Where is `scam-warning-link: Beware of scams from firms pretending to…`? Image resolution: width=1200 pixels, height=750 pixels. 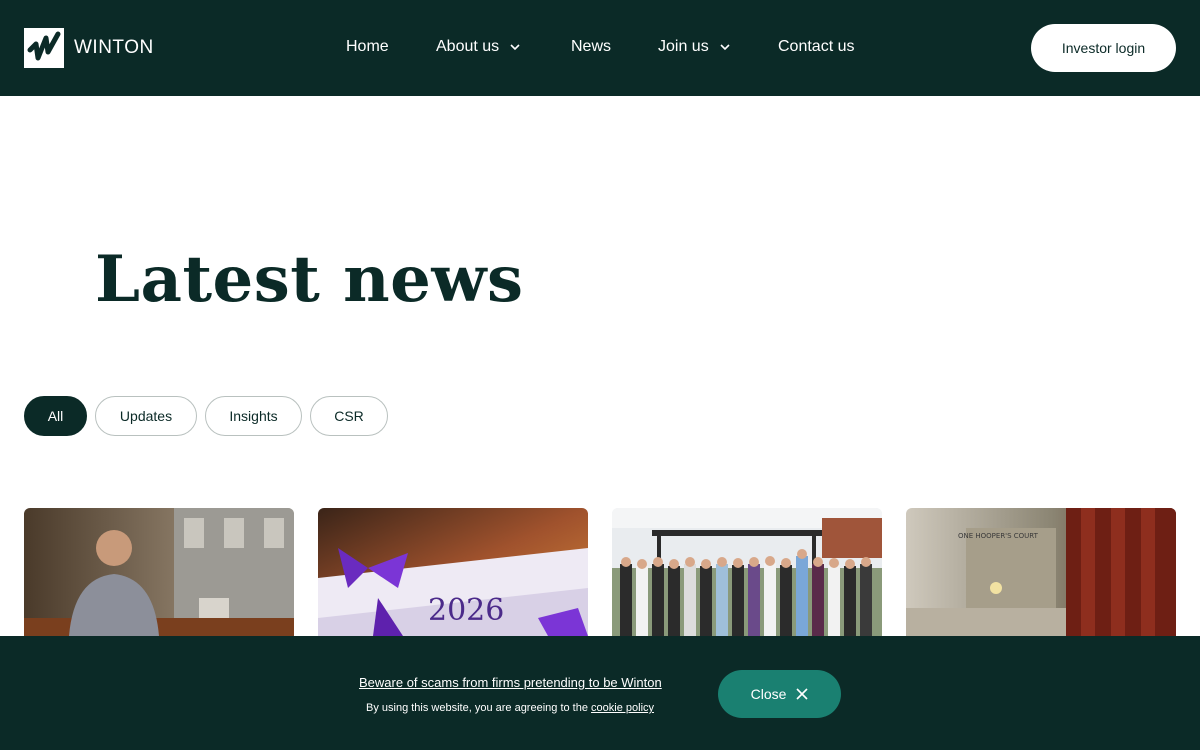 scam-warning-link: Beware of scams from firms pretending to… is located at coordinates (510, 682).